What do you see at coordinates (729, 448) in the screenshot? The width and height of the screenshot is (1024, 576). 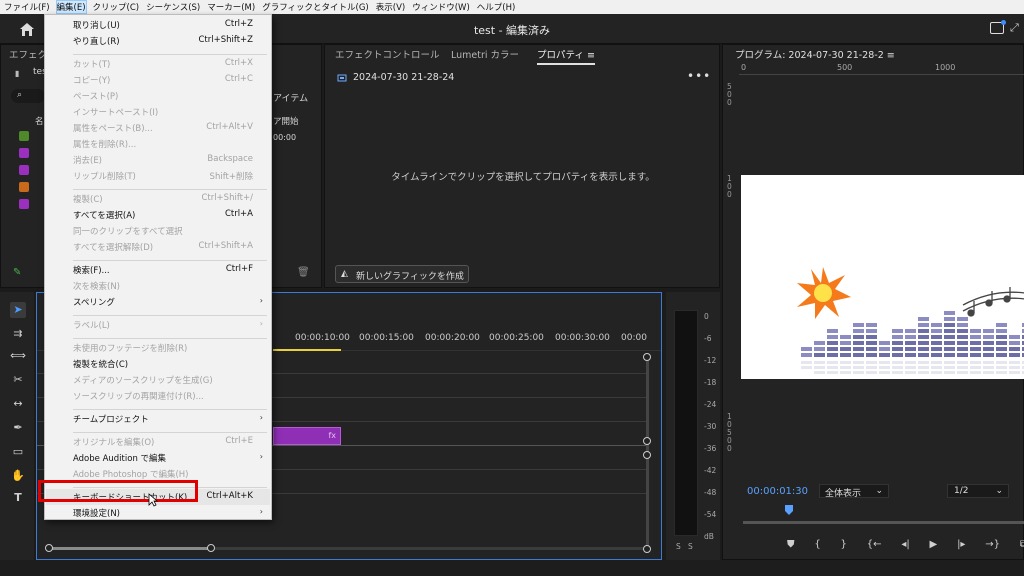 I see `vruler-label: 0` at bounding box center [729, 448].